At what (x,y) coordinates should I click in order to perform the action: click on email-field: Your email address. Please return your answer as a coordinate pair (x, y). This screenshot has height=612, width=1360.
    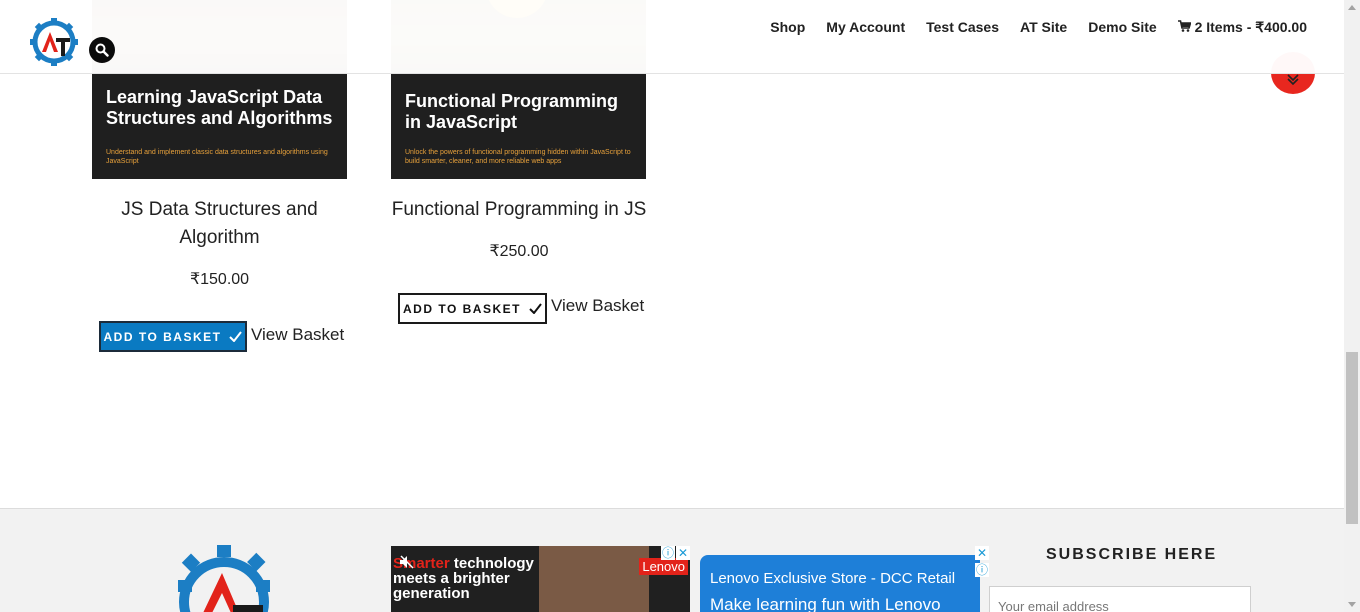
    Looking at the image, I should click on (1120, 599).